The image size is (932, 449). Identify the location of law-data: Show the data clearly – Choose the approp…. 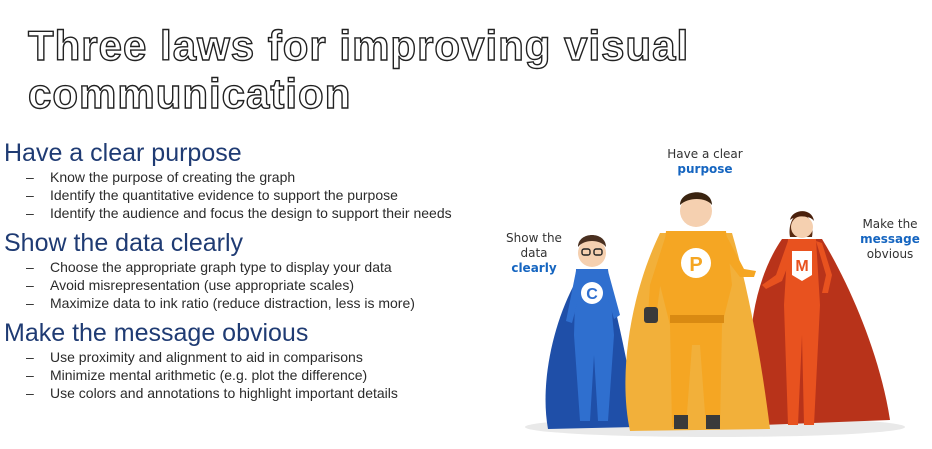
(264, 270).